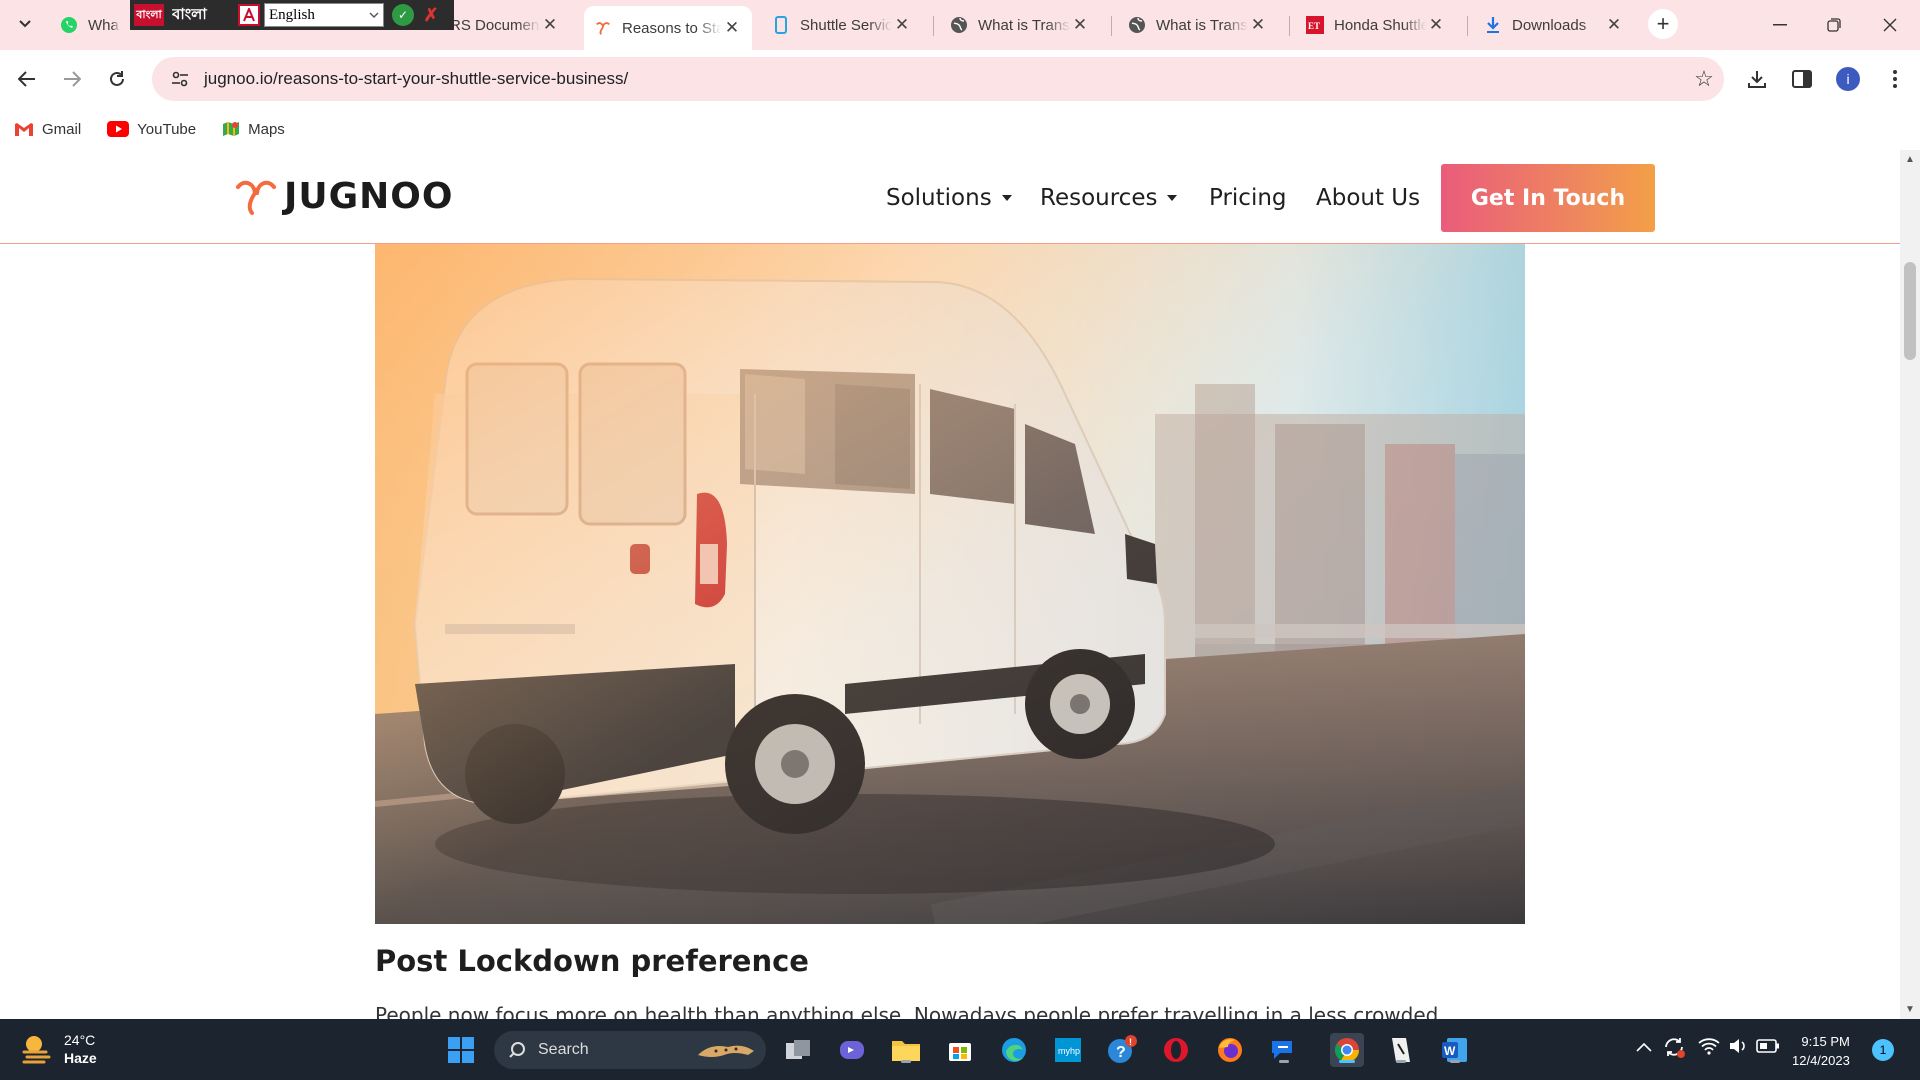  Describe the element at coordinates (842, 25) in the screenshot. I see `tab-shuttle-service: Shuttle Service ✕` at that location.